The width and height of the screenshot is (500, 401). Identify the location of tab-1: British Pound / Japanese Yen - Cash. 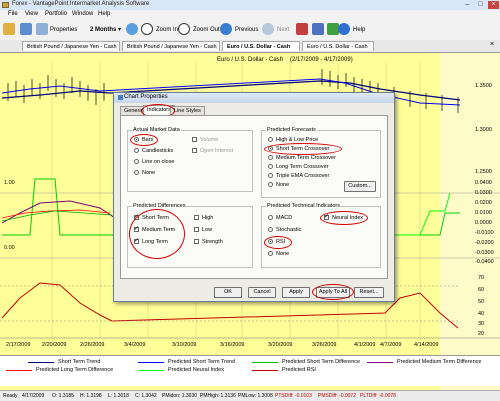
(71, 46).